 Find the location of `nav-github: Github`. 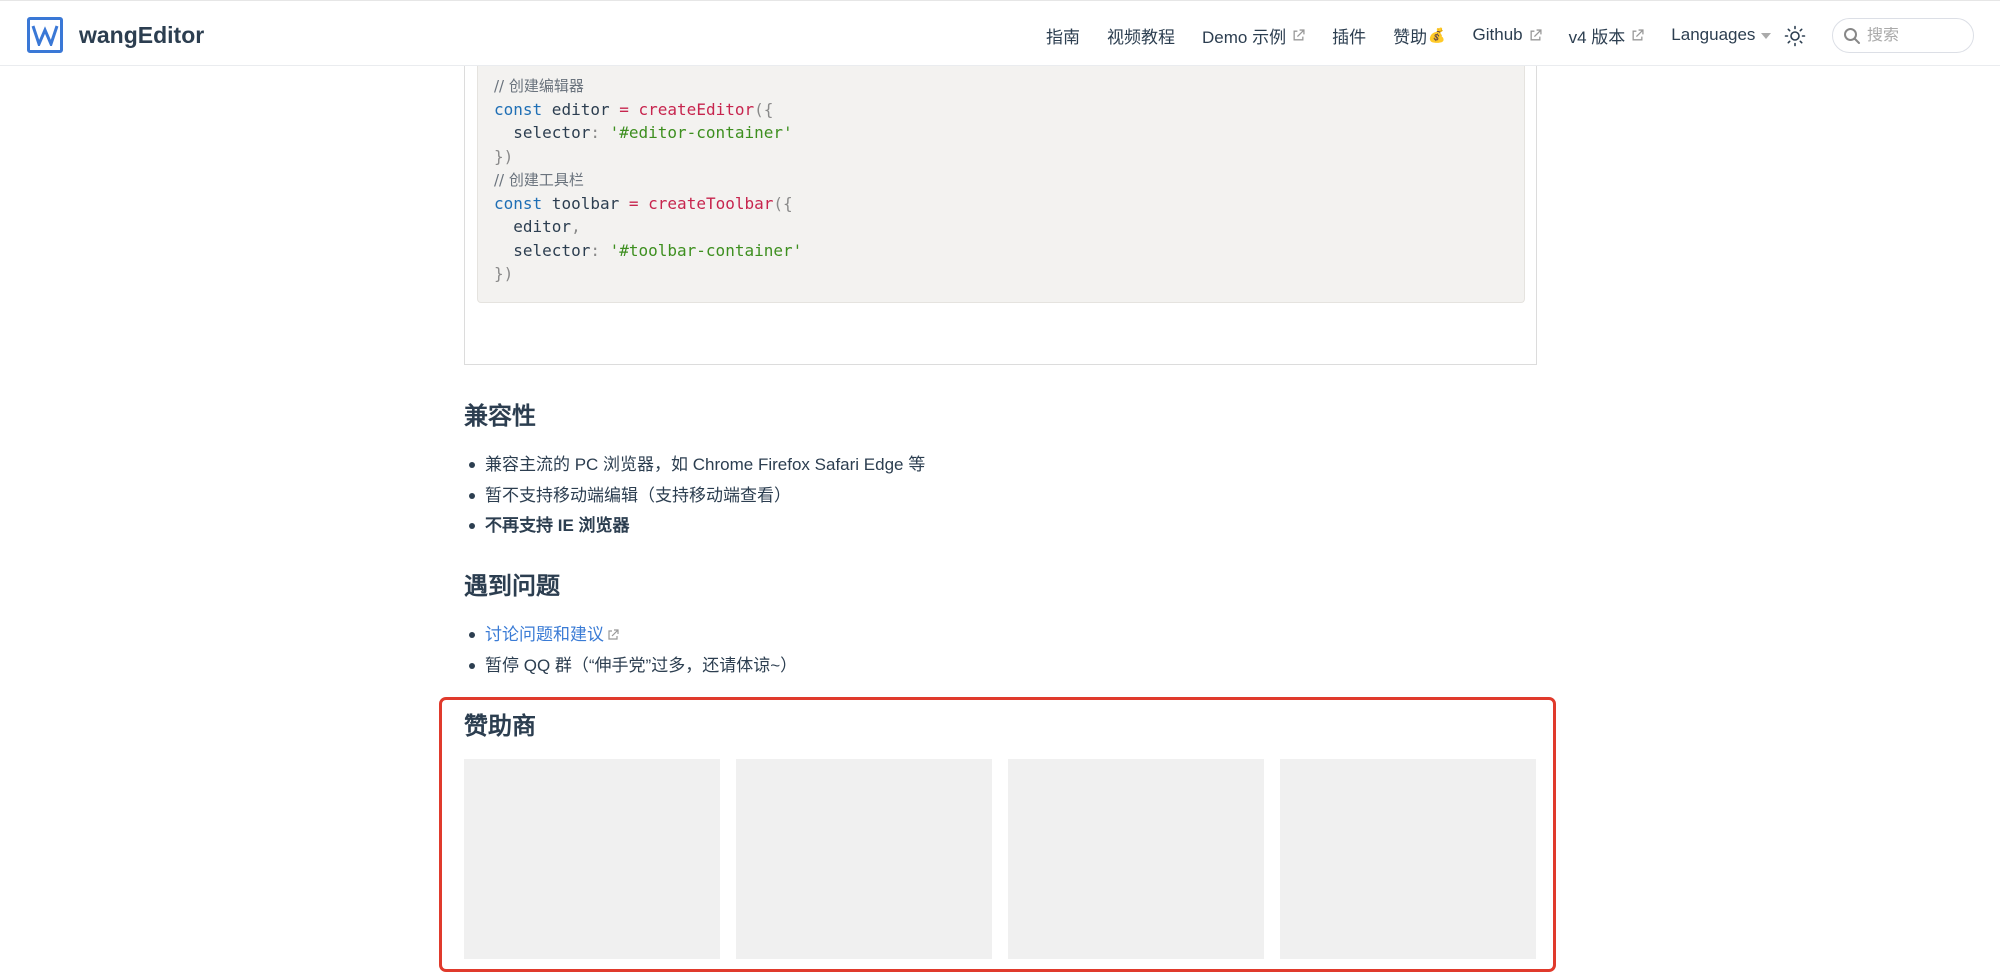

nav-github: Github is located at coordinates (1507, 35).